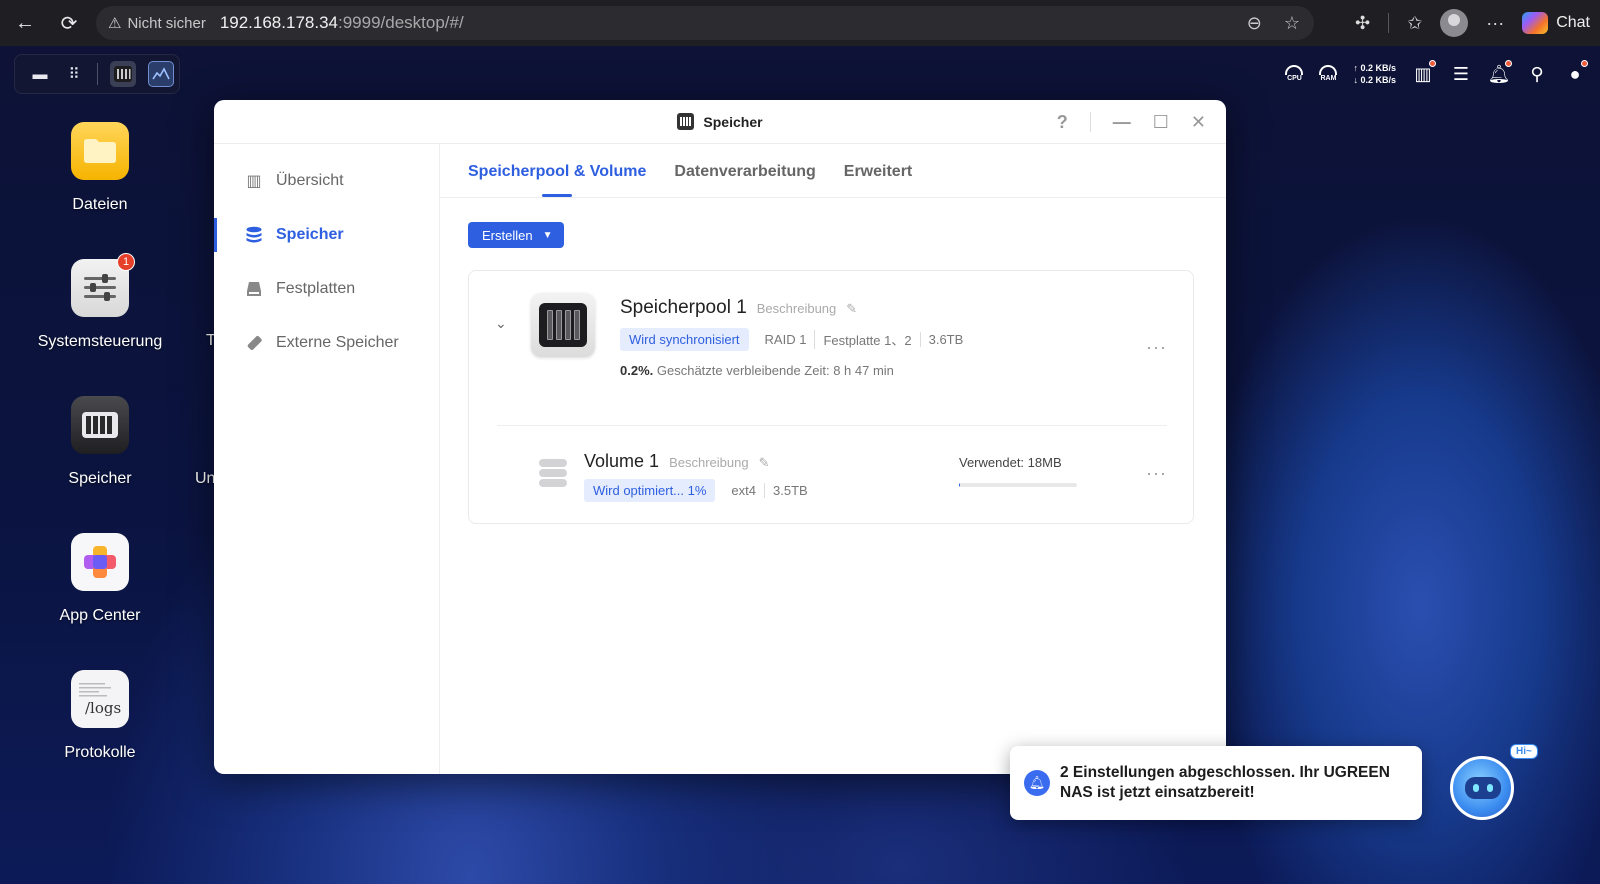 This screenshot has width=1600, height=884. Describe the element at coordinates (1424, 72) in the screenshot. I see `widgets-icon: ▥` at that location.